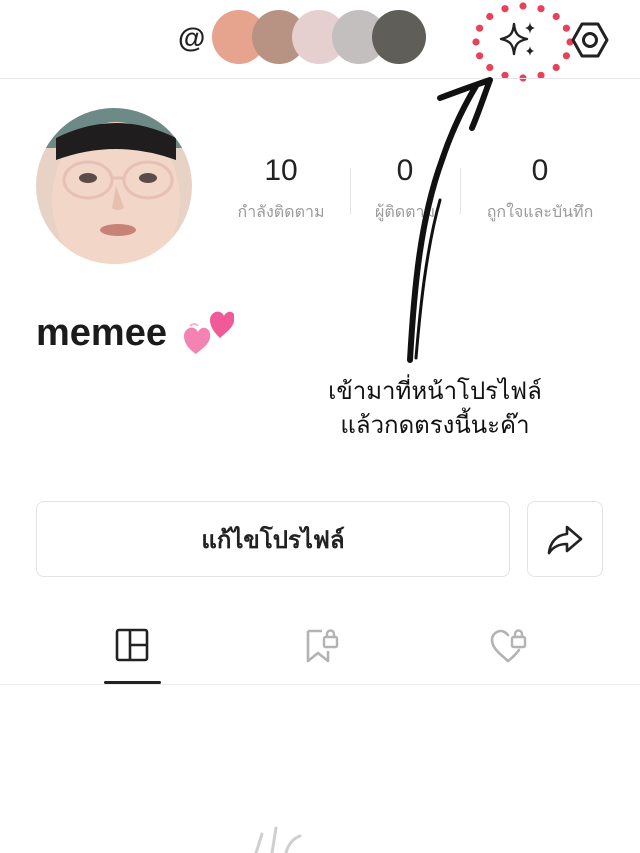  I want to click on display-name: memee, so click(101, 333).